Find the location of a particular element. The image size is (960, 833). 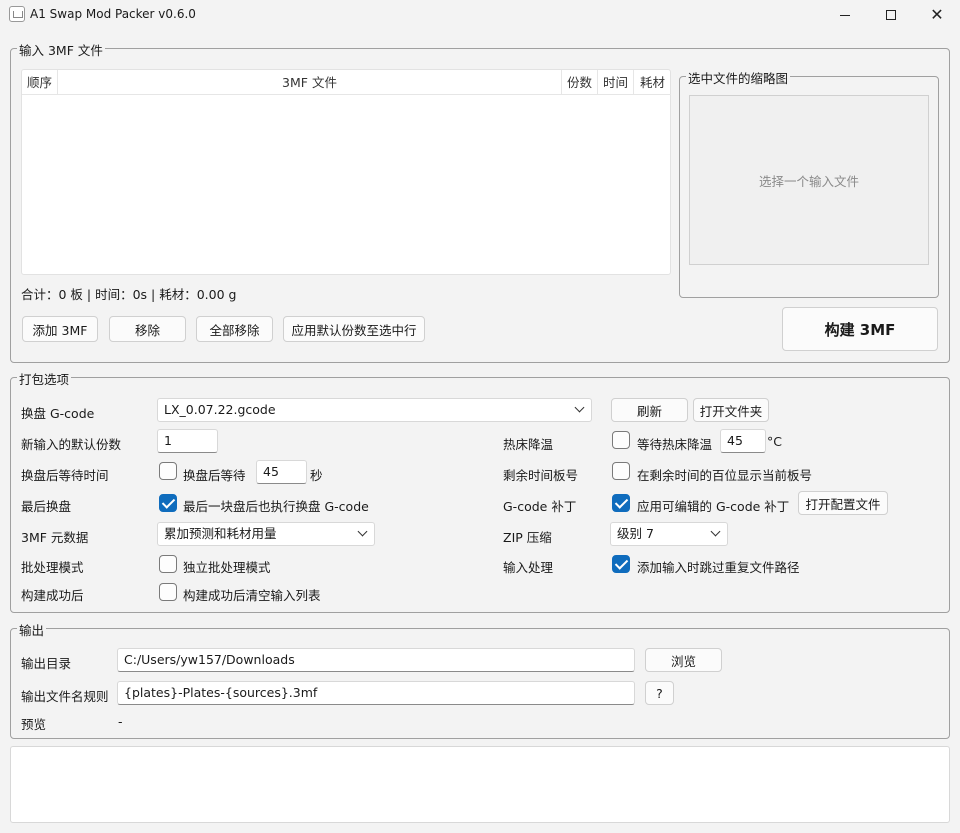

input-processing-label: 输入处理 is located at coordinates (528, 567).